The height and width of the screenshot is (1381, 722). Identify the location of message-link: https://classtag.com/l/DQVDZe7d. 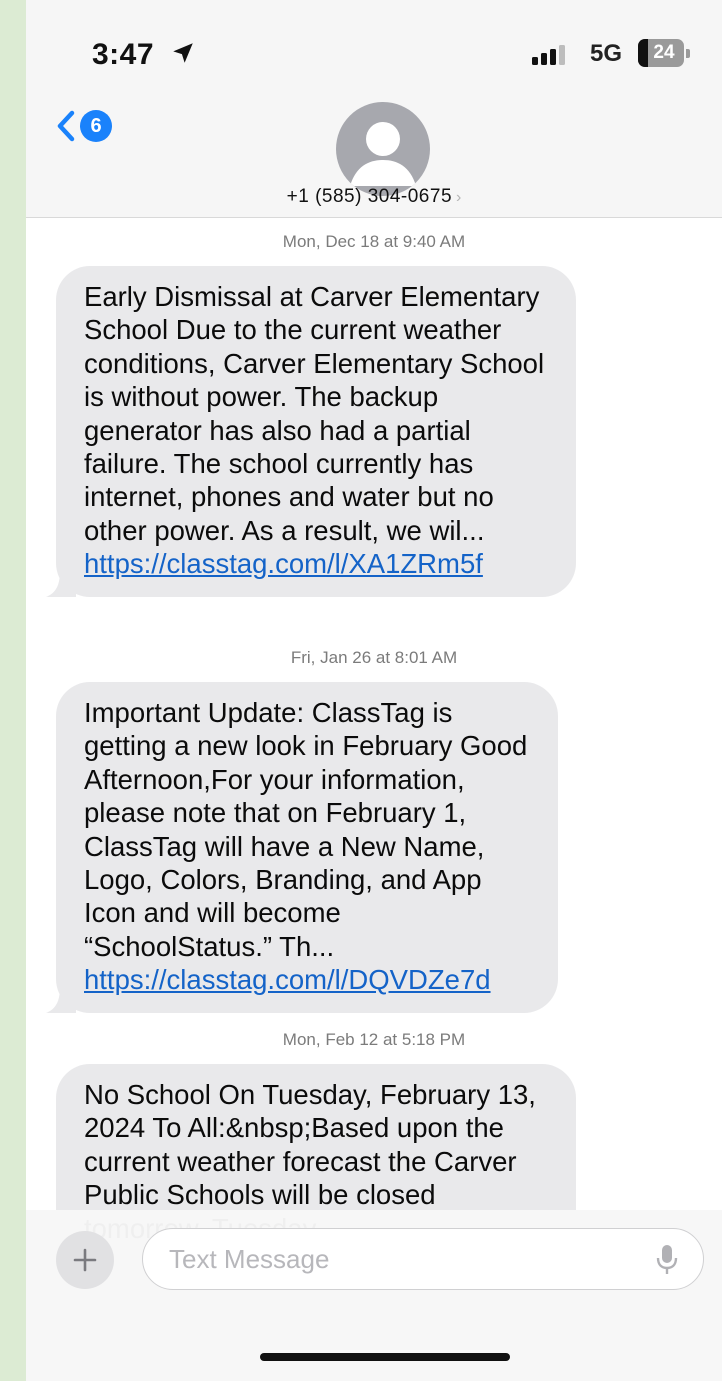
(310, 979).